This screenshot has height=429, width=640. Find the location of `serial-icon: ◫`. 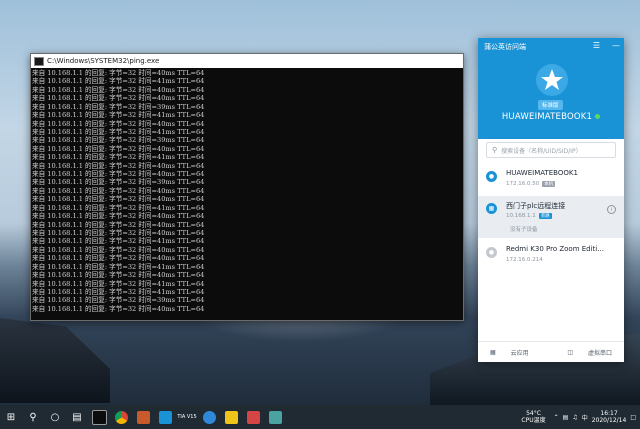

serial-icon: ◫ is located at coordinates (570, 352).